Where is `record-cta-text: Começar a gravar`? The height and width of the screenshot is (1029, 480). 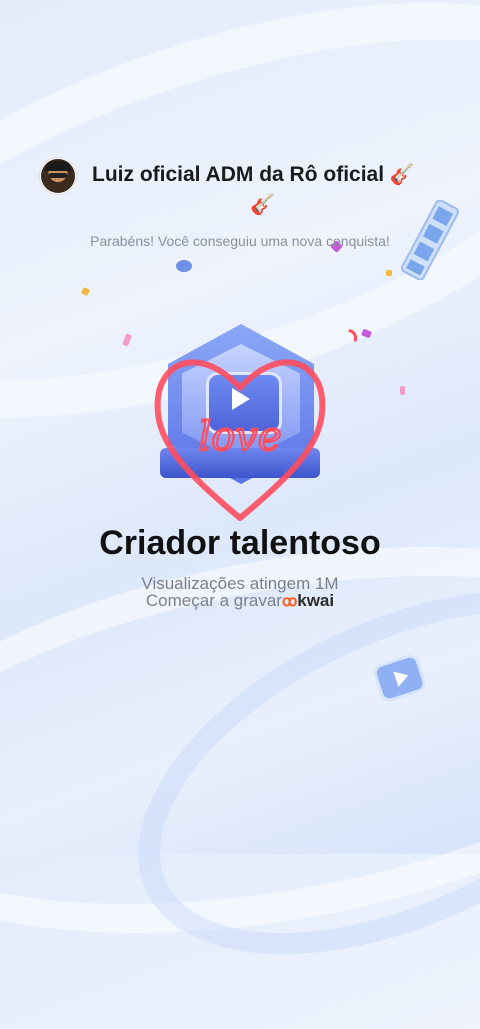 record-cta-text: Começar a gravar is located at coordinates (213, 600).